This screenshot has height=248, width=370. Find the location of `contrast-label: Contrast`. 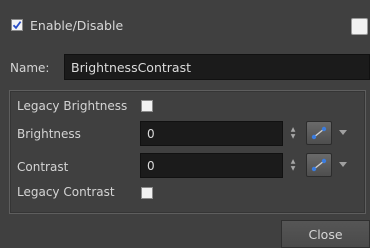

contrast-label: Contrast is located at coordinates (43, 167).